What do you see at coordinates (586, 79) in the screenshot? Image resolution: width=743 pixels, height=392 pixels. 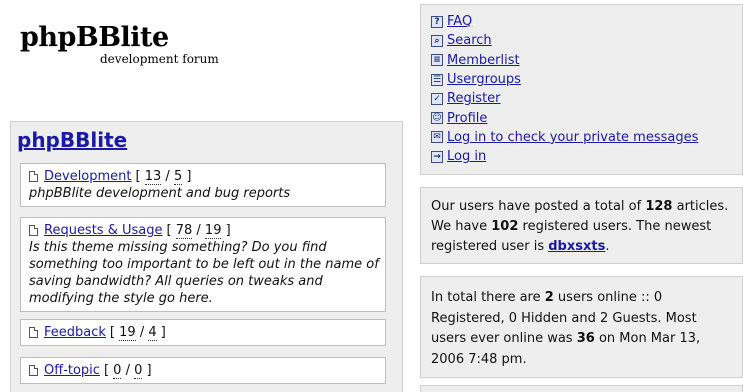 I see `nav-item-usergroups: ☰ Usergroups` at bounding box center [586, 79].